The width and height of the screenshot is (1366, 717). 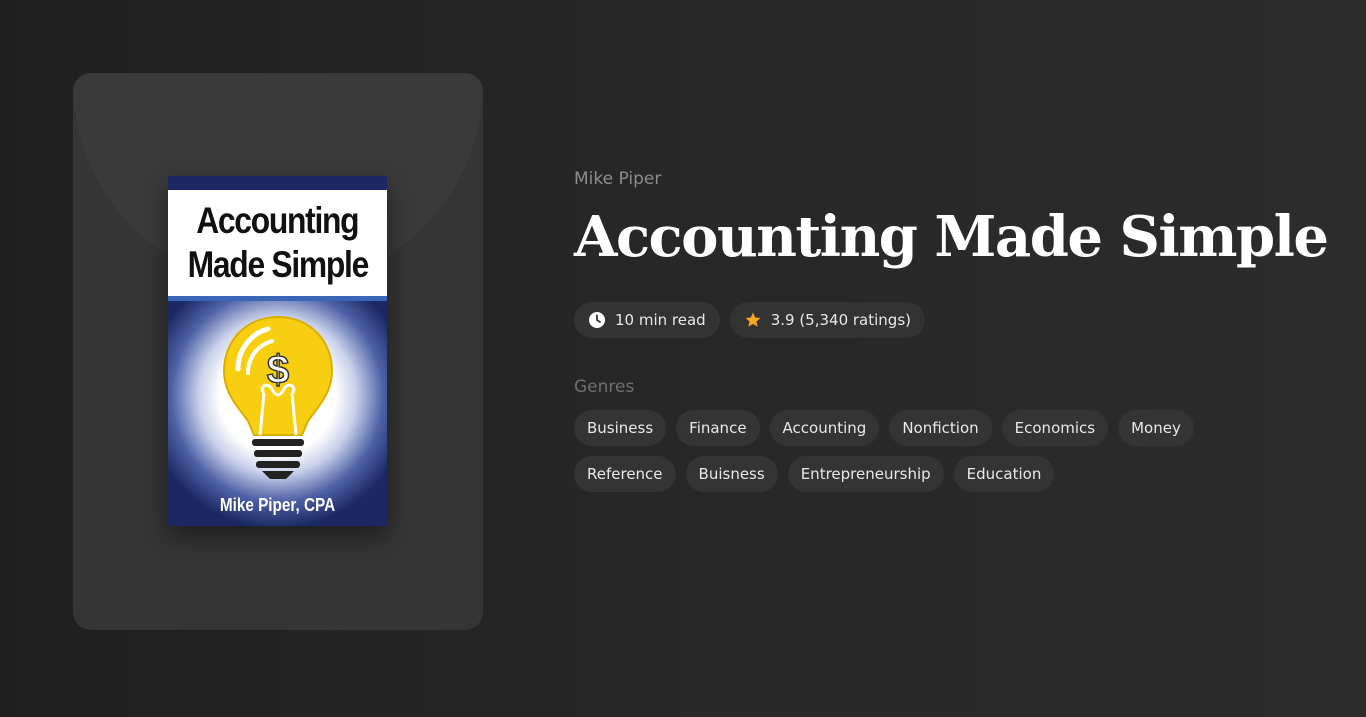 What do you see at coordinates (625, 474) in the screenshot?
I see `genre-tag-reference: Reference` at bounding box center [625, 474].